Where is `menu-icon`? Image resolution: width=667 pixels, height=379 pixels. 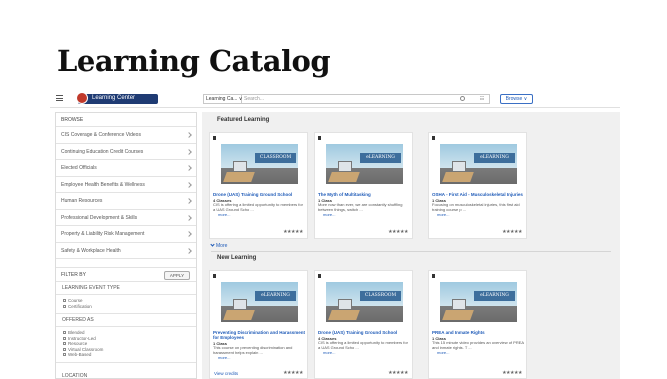
menu-icon is located at coordinates (59, 98).